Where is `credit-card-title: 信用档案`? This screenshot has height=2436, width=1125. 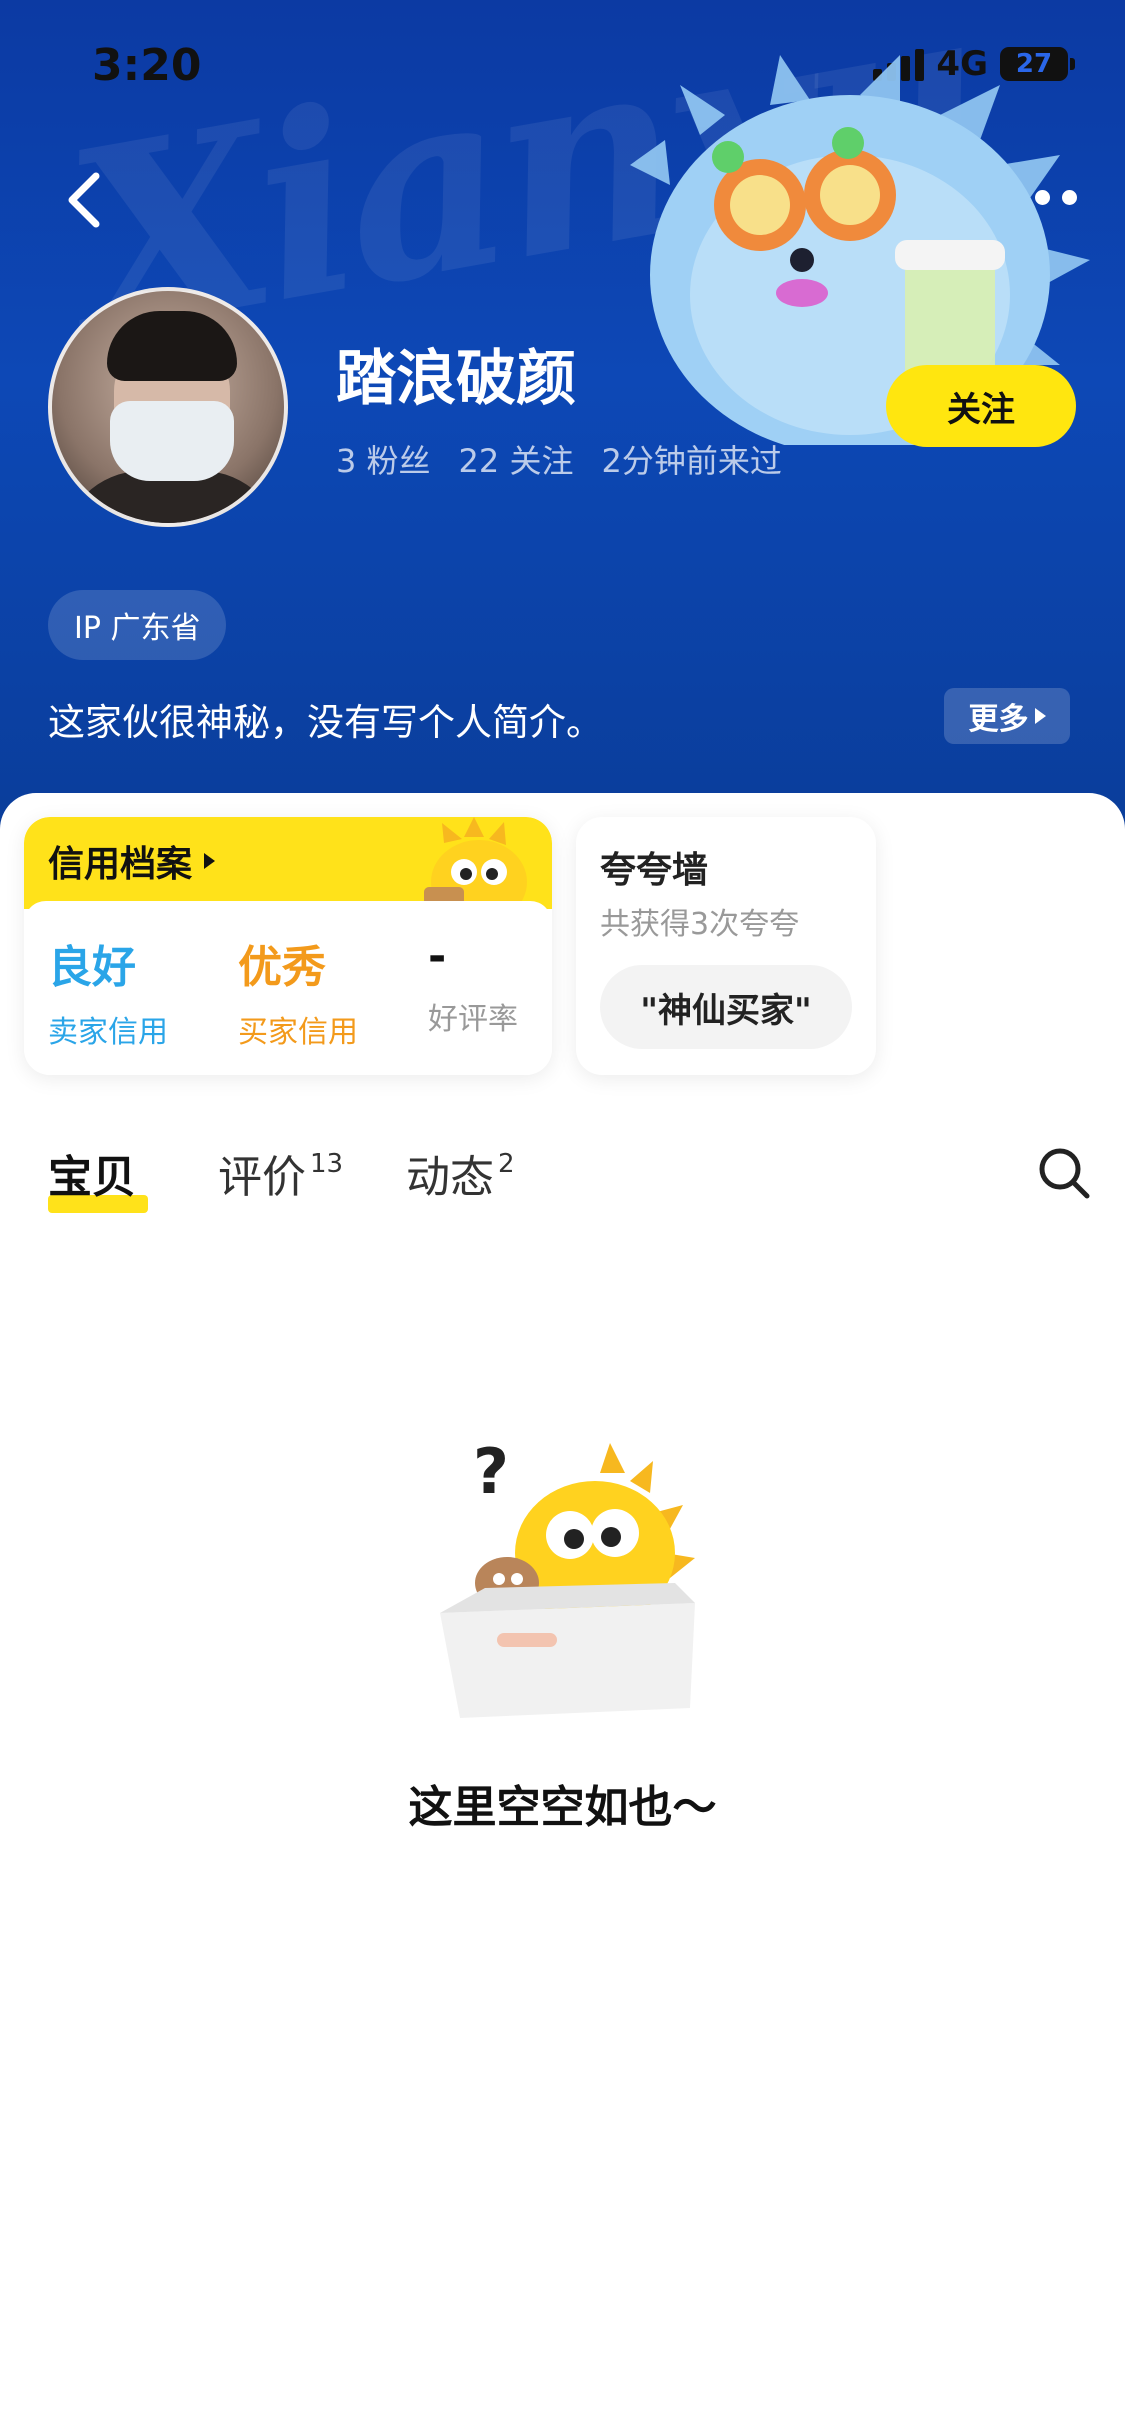 credit-card-title: 信用档案 is located at coordinates (132, 861).